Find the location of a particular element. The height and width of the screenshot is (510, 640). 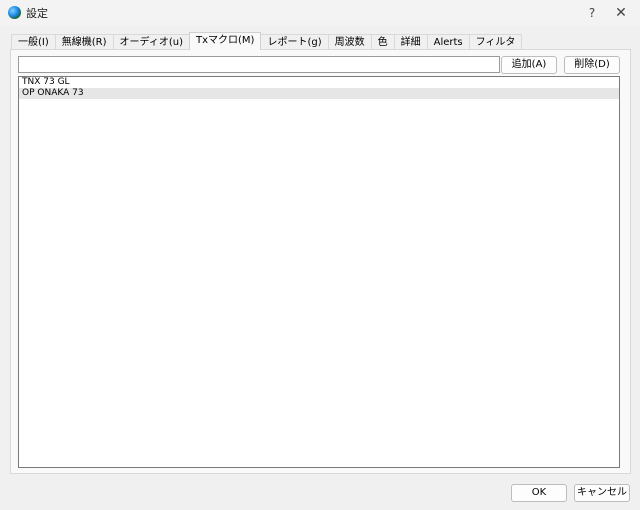

close-button: ✕ is located at coordinates (621, 13).